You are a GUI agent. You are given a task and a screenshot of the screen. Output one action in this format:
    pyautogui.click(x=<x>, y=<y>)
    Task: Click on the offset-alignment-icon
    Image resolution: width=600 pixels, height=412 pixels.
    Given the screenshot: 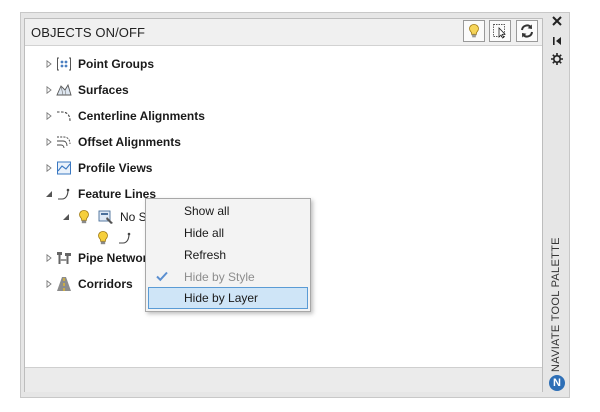 What is the action you would take?
    pyautogui.click(x=64, y=142)
    